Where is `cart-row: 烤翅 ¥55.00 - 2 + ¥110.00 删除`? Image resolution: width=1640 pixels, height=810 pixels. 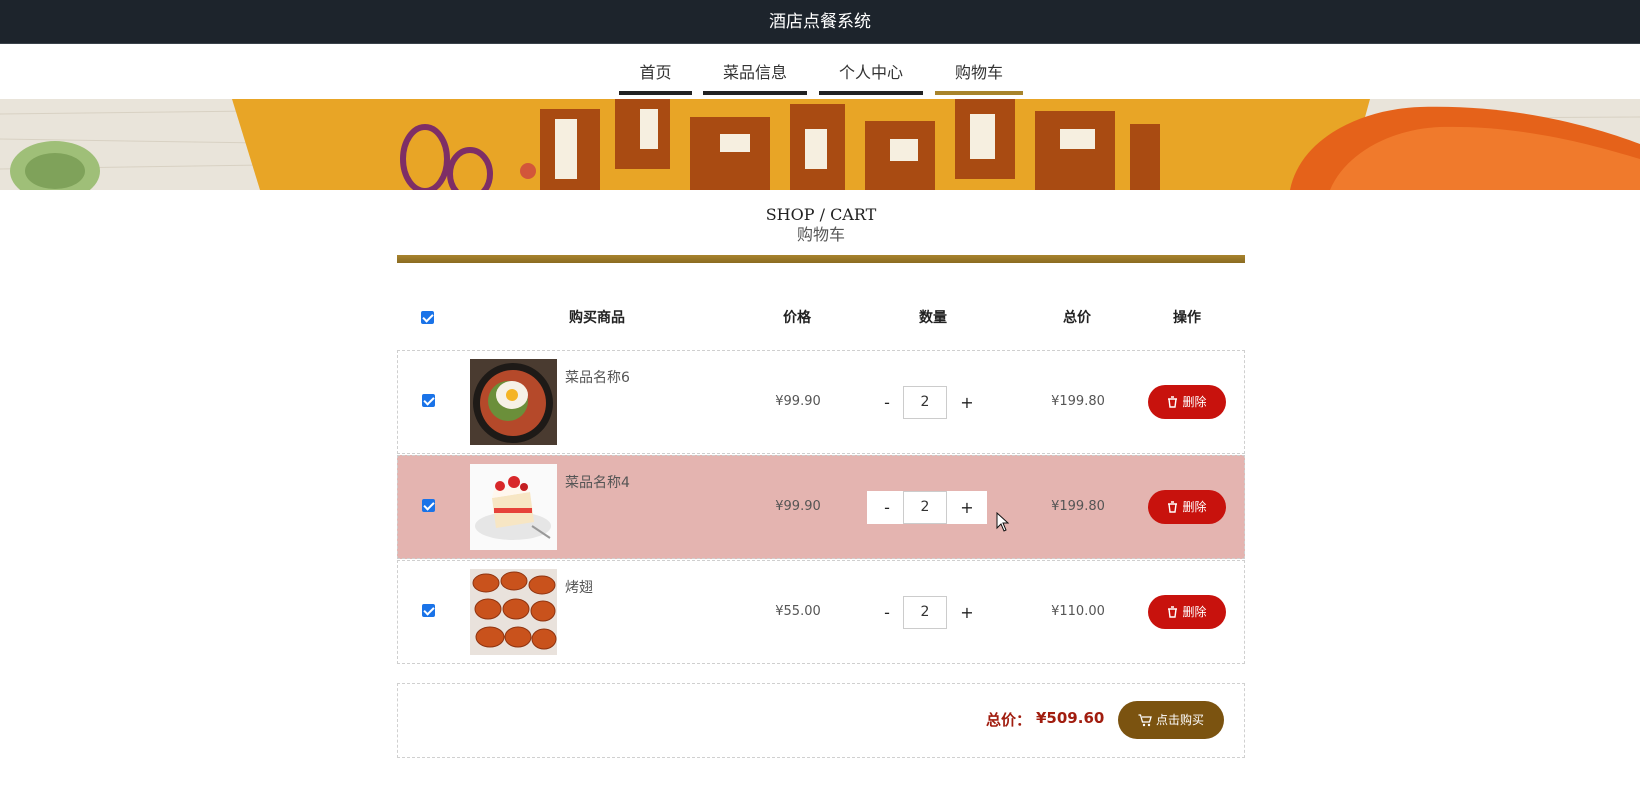 cart-row: 烤翅 ¥55.00 - 2 + ¥110.00 删除 is located at coordinates (821, 612).